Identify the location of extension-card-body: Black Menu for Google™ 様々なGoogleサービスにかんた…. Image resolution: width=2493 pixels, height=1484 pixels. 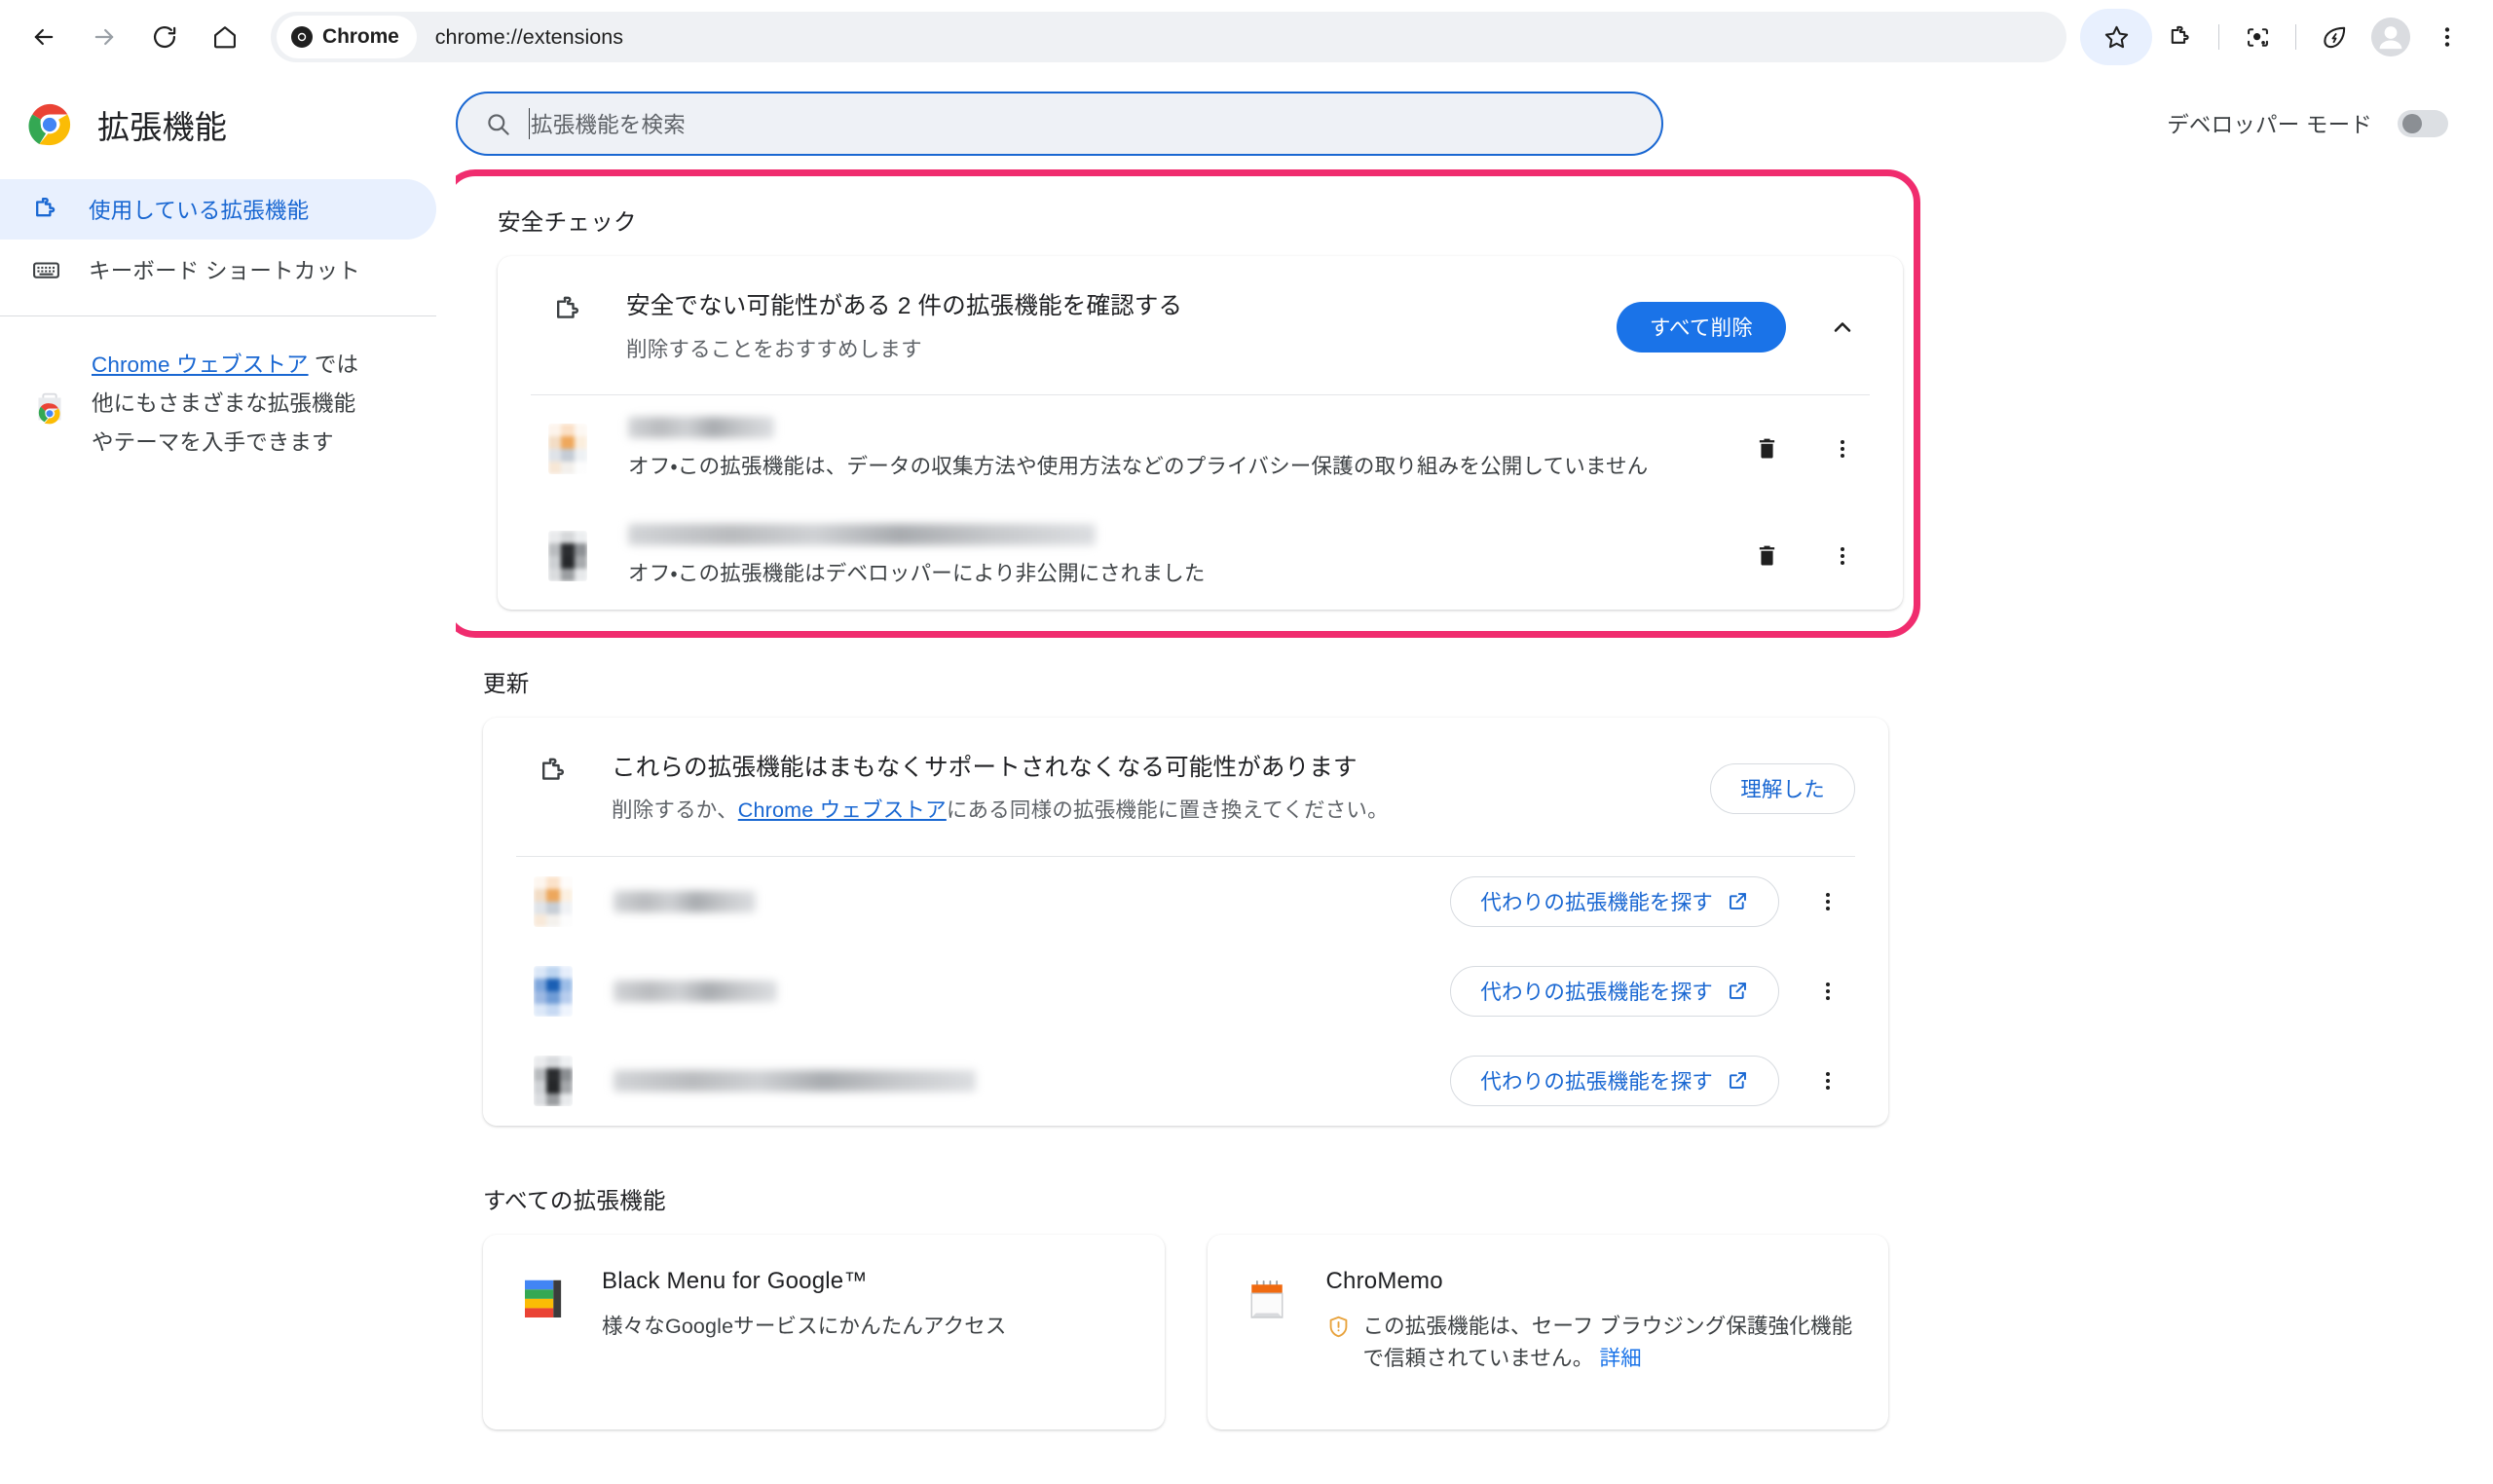
(867, 1305).